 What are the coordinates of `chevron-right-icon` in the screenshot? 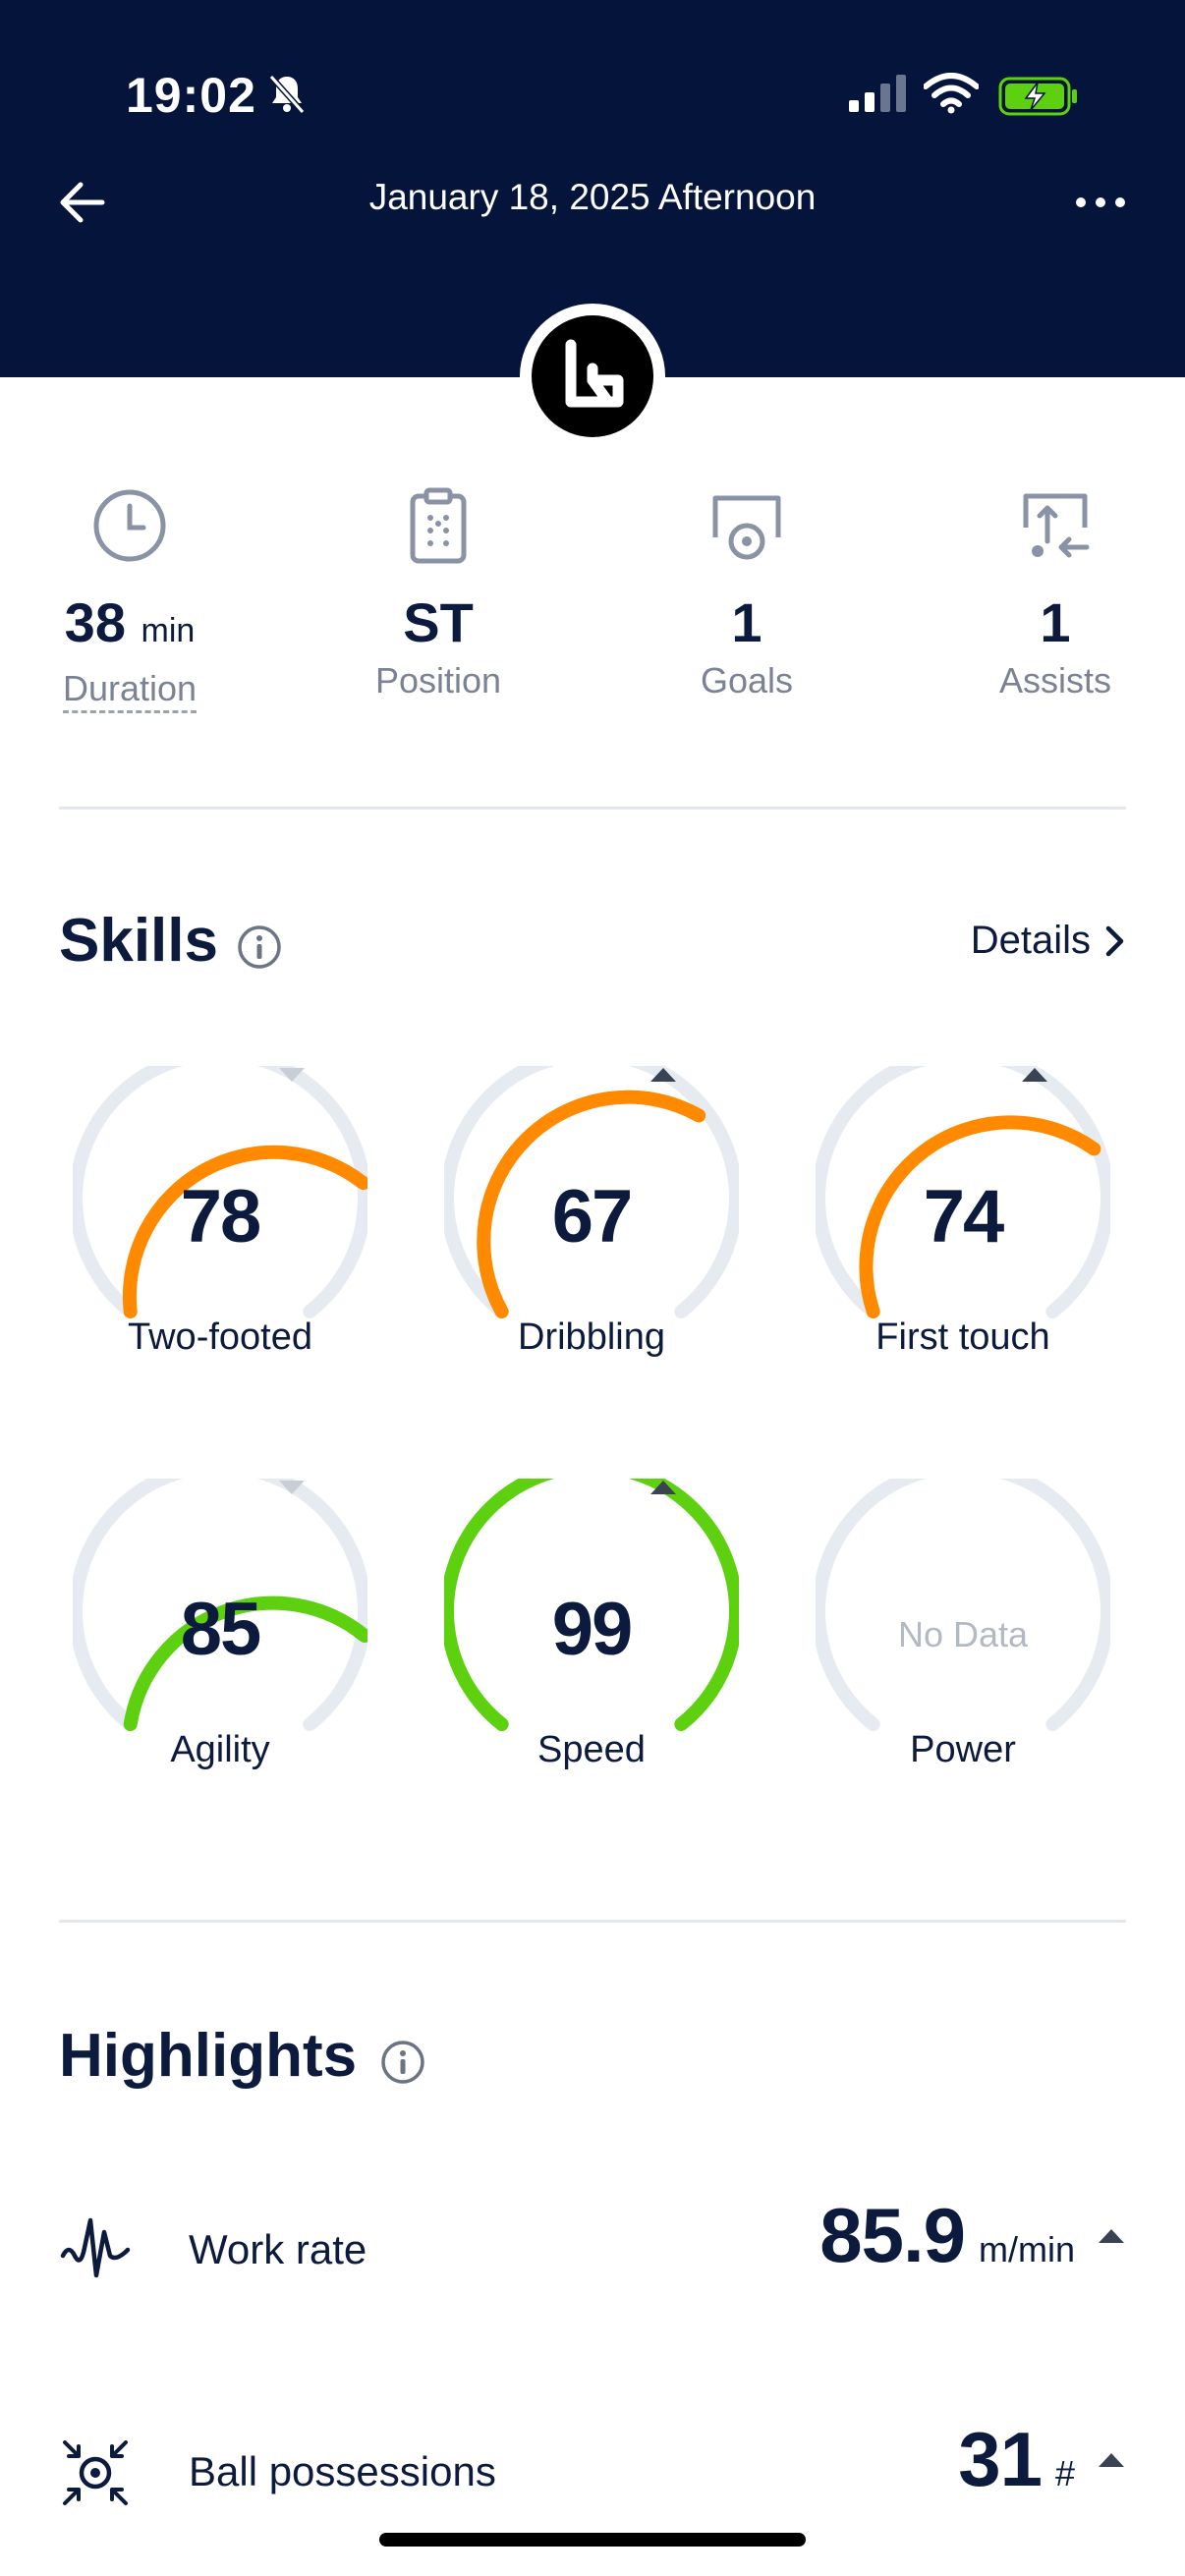 It's located at (1115, 940).